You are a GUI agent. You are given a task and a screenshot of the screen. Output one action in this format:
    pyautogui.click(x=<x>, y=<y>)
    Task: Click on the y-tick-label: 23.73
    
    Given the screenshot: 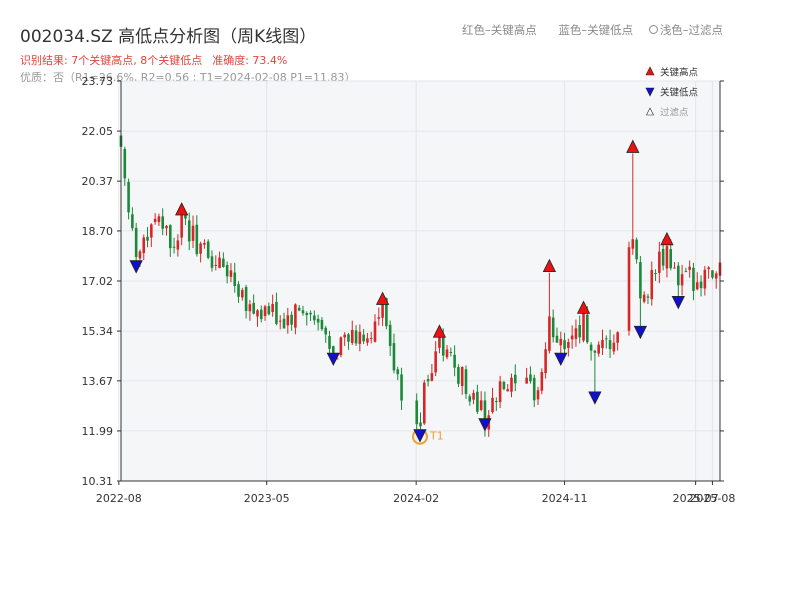 What is the action you would take?
    pyautogui.click(x=98, y=81)
    